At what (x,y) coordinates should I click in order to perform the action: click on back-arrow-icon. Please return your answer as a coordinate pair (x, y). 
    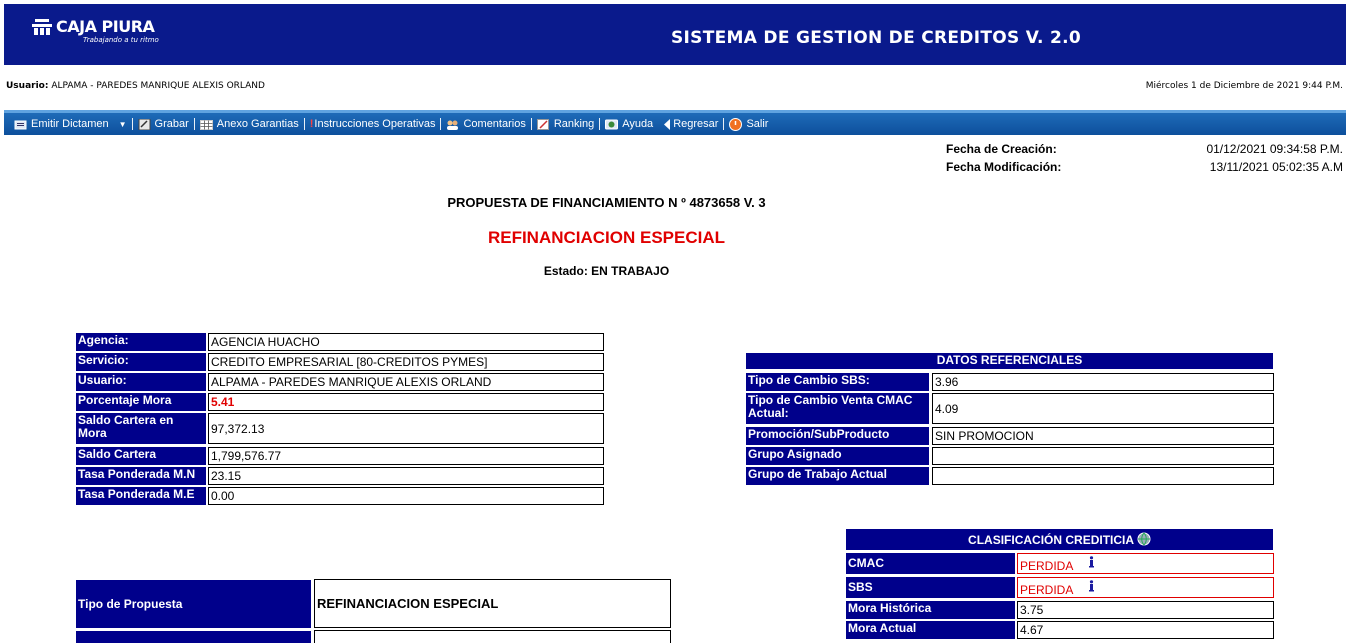
    Looking at the image, I should click on (667, 124).